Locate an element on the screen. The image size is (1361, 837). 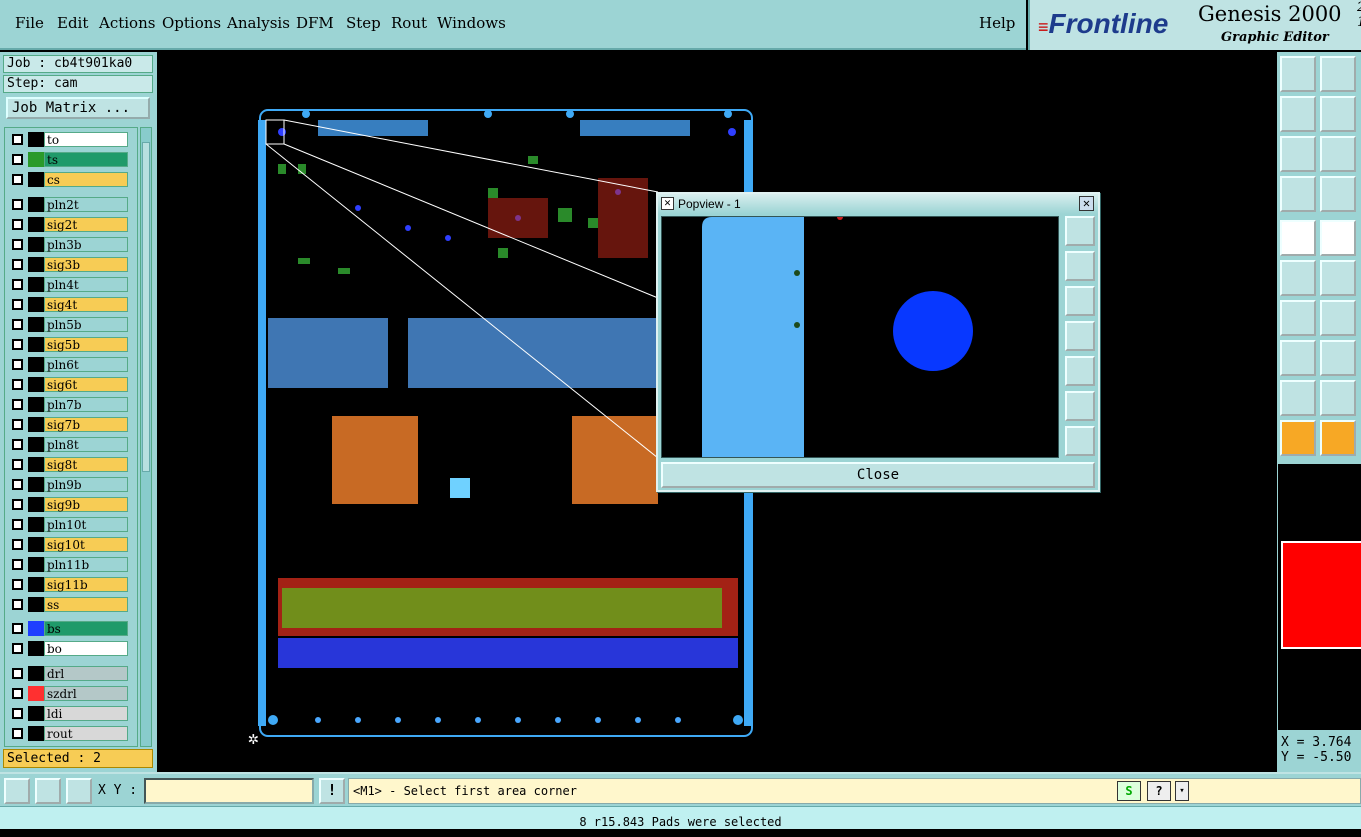
layer-row-sig6t: sig6t is located at coordinates (68, 384).